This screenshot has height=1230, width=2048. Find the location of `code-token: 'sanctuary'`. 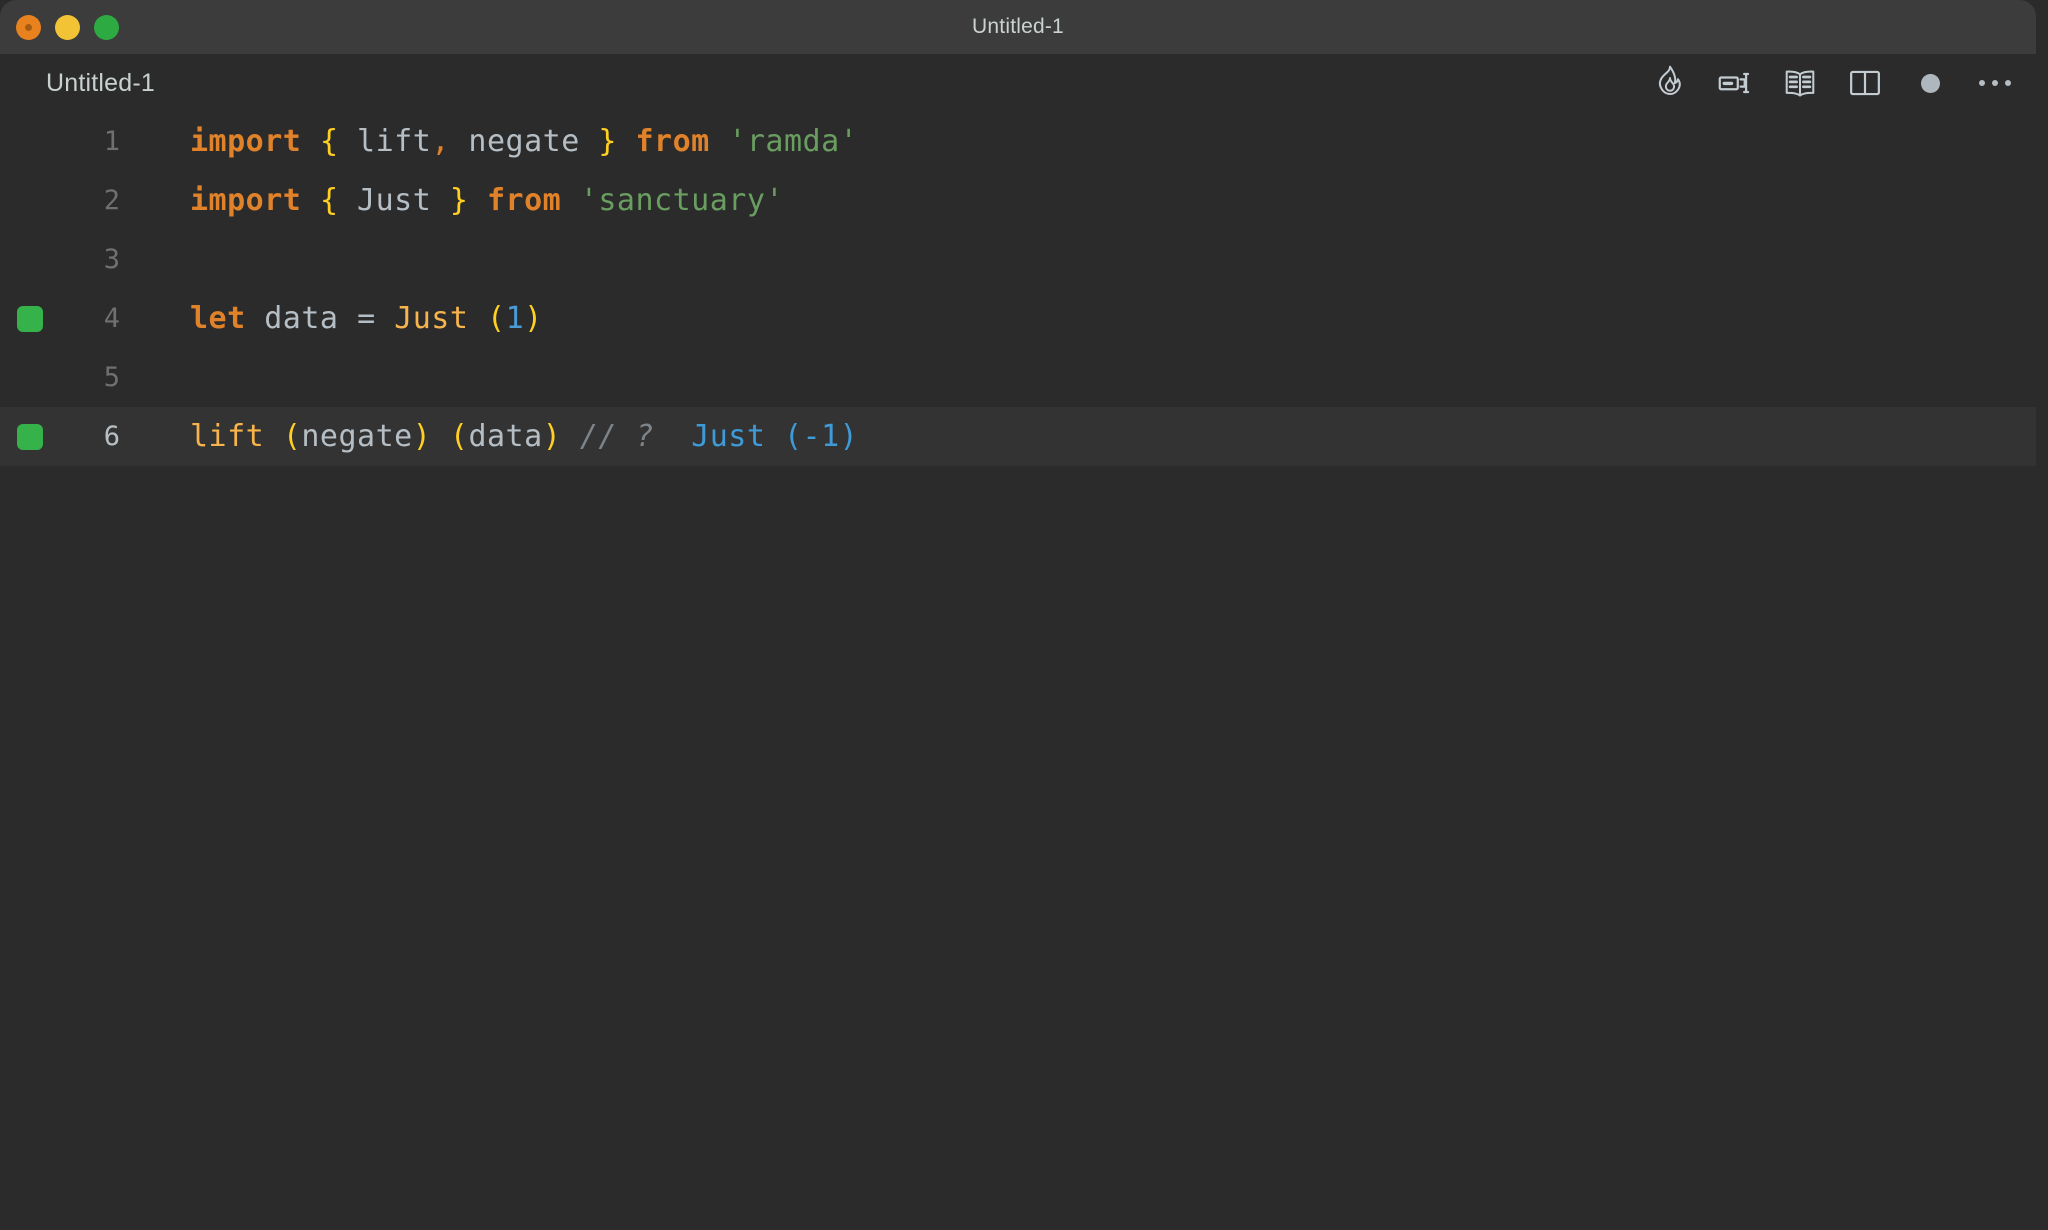

code-token: 'sanctuary' is located at coordinates (681, 200).